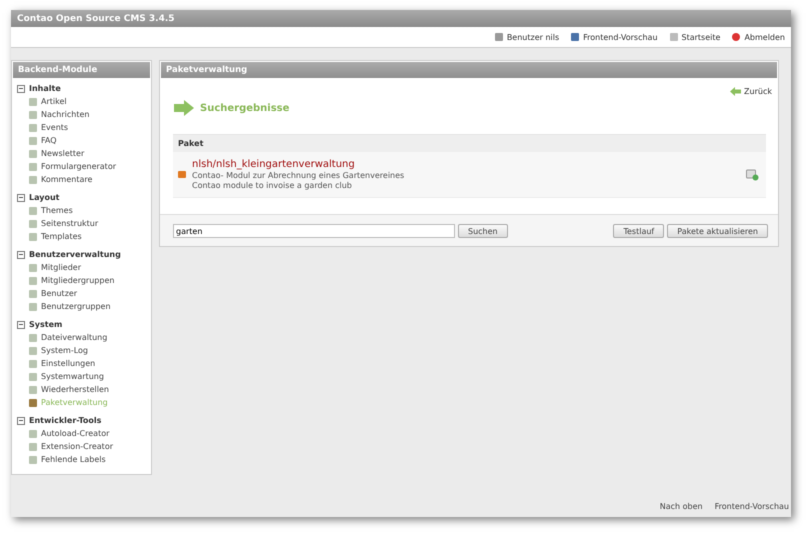 The width and height of the screenshot is (810, 536). What do you see at coordinates (483, 231) in the screenshot?
I see `search-button: Suchen` at bounding box center [483, 231].